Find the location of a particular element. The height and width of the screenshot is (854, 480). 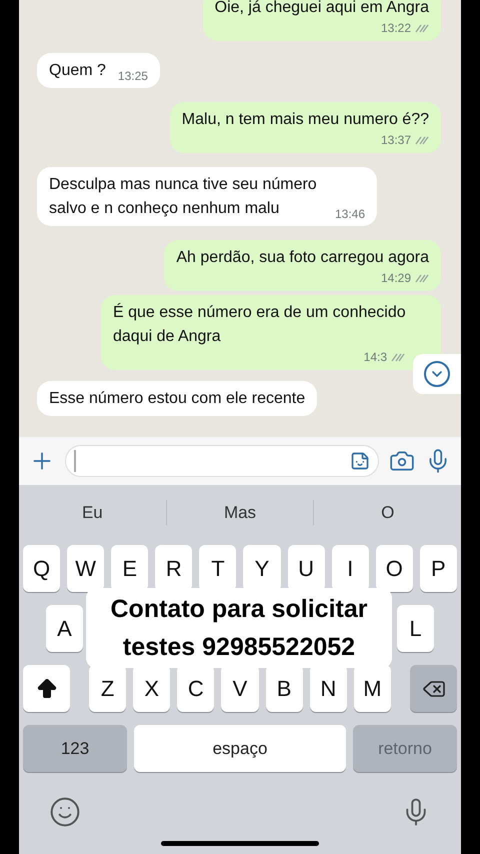

keyboard-key: N is located at coordinates (328, 688).